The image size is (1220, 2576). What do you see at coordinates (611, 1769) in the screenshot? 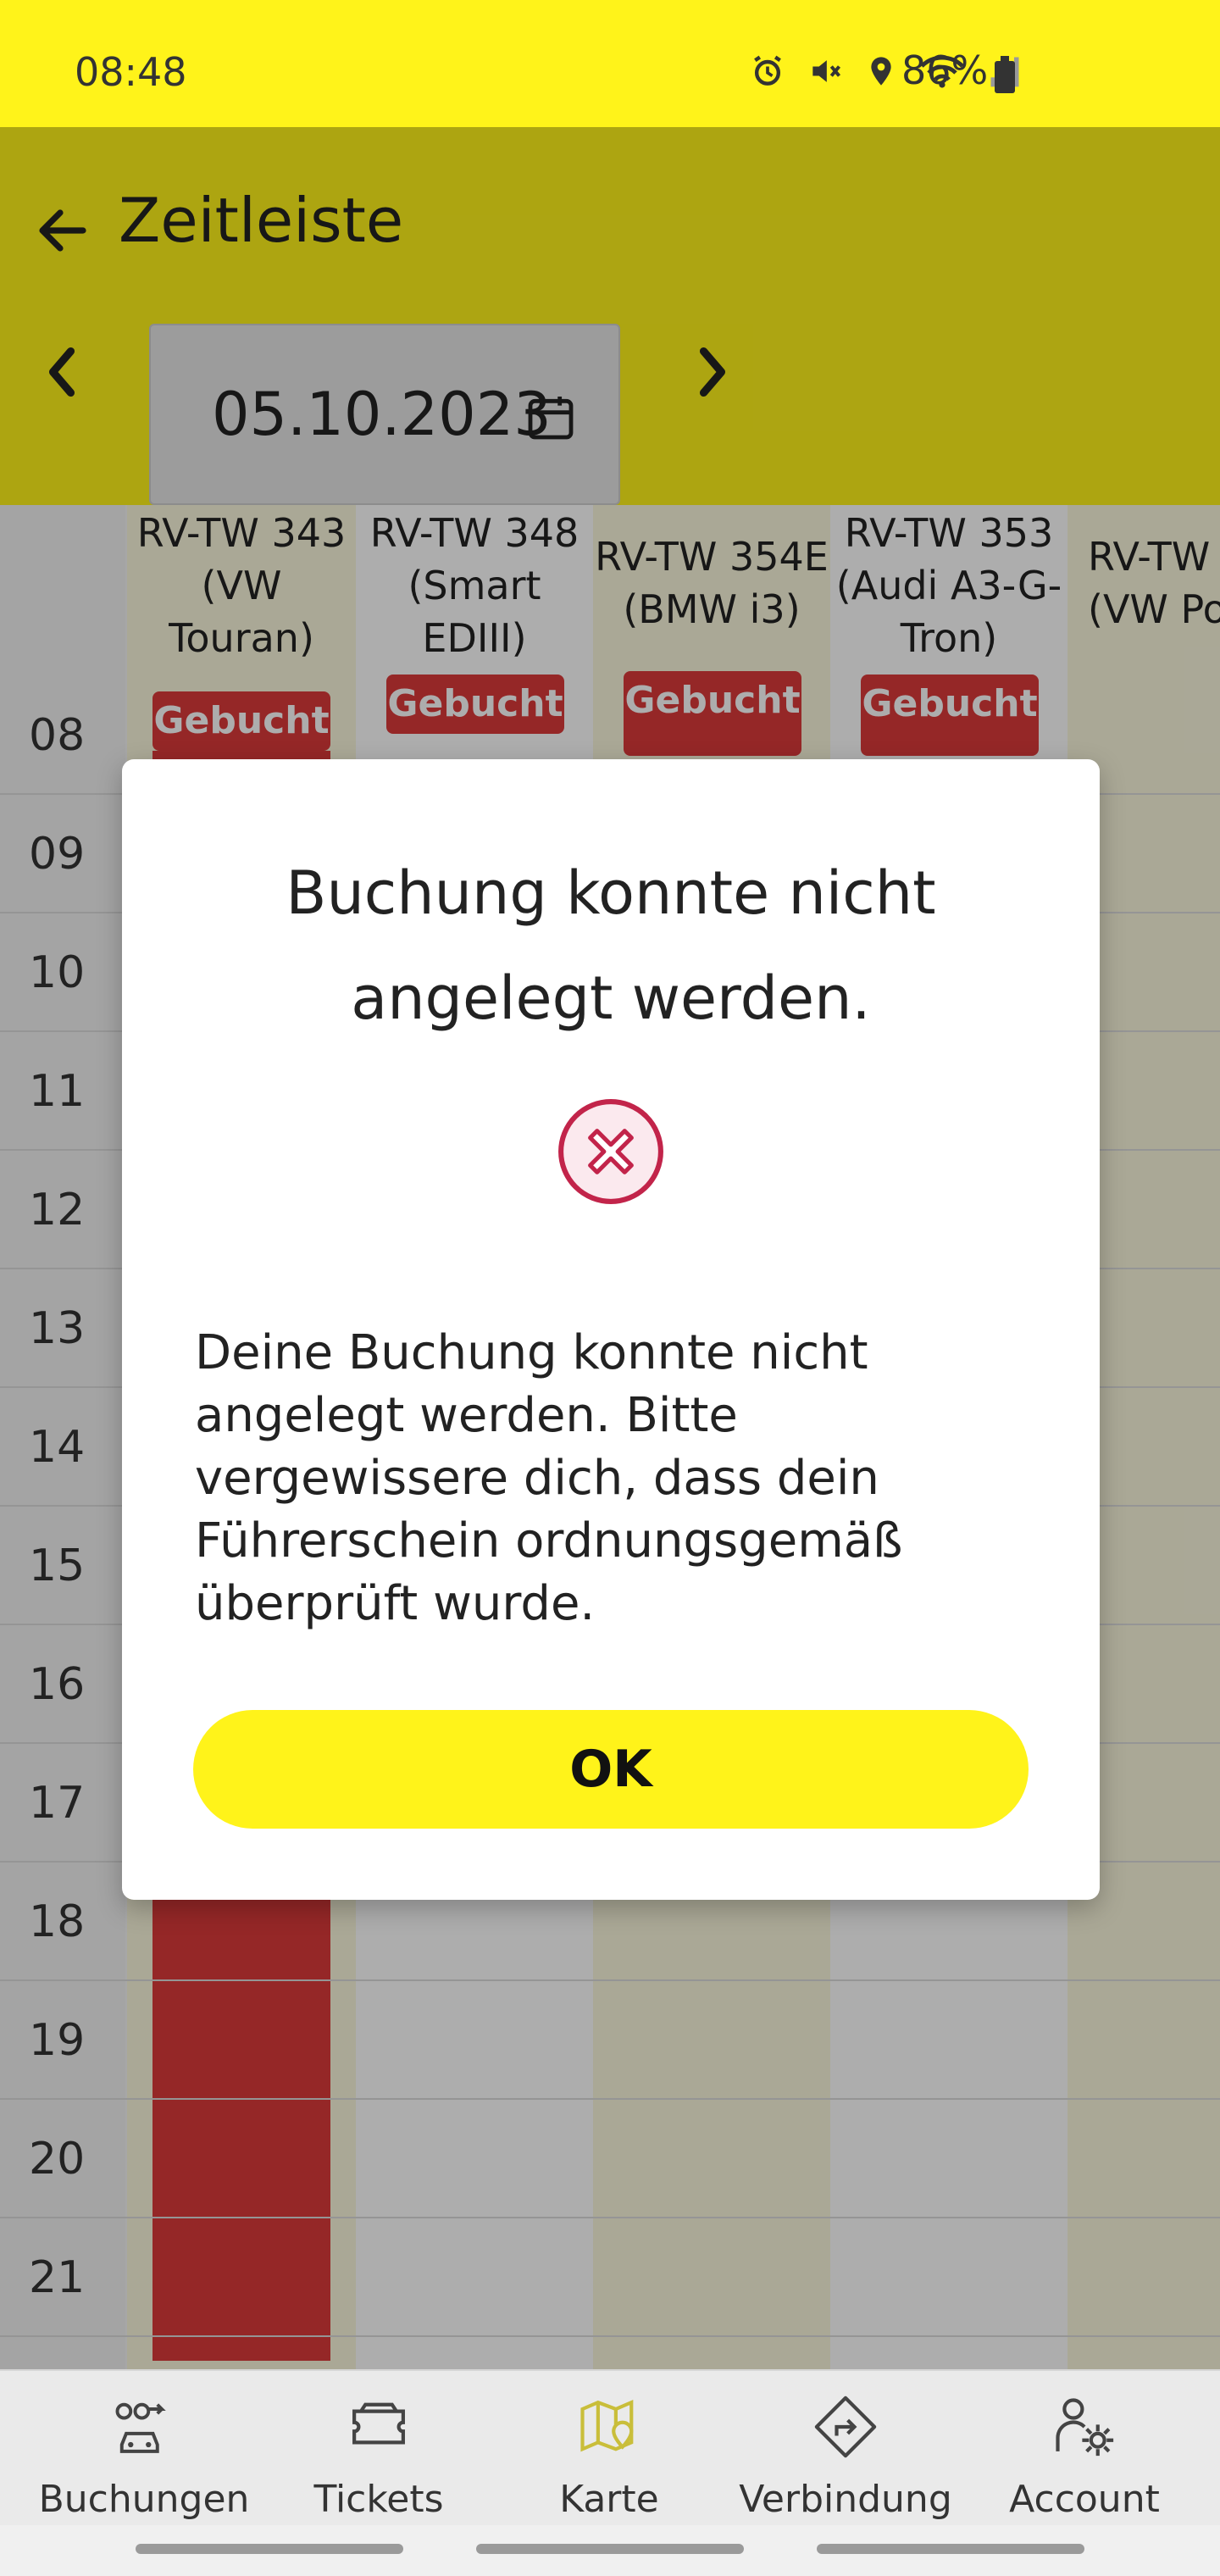
I see `ok-button: OK` at bounding box center [611, 1769].